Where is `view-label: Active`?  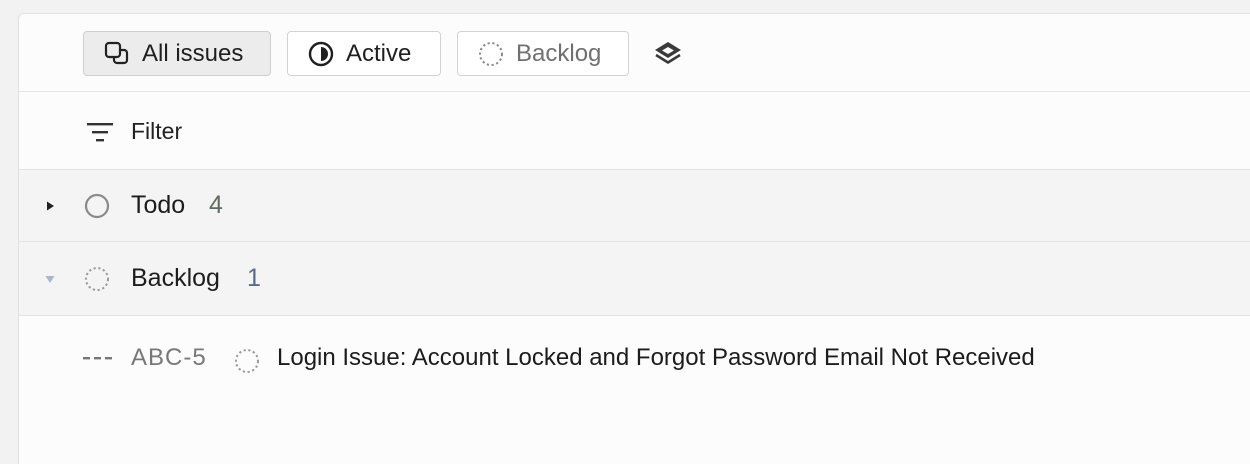
view-label: Active is located at coordinates (379, 53).